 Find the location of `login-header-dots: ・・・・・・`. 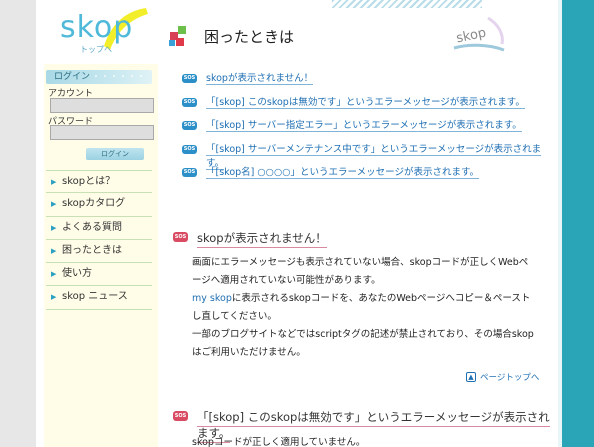

login-header-dots: ・・・・・・ is located at coordinates (119, 76).